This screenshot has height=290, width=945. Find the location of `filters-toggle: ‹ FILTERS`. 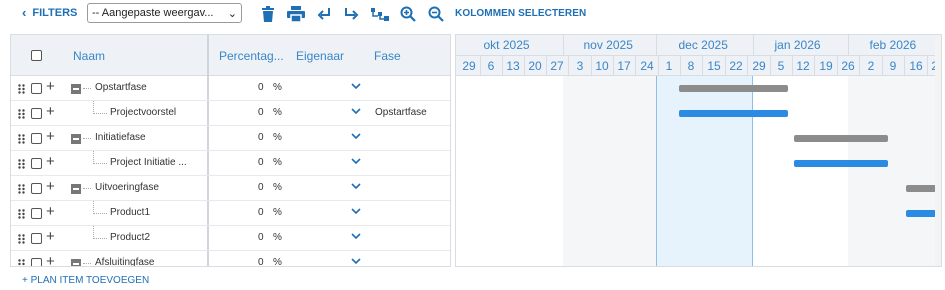

filters-toggle: ‹ FILTERS is located at coordinates (49, 12).